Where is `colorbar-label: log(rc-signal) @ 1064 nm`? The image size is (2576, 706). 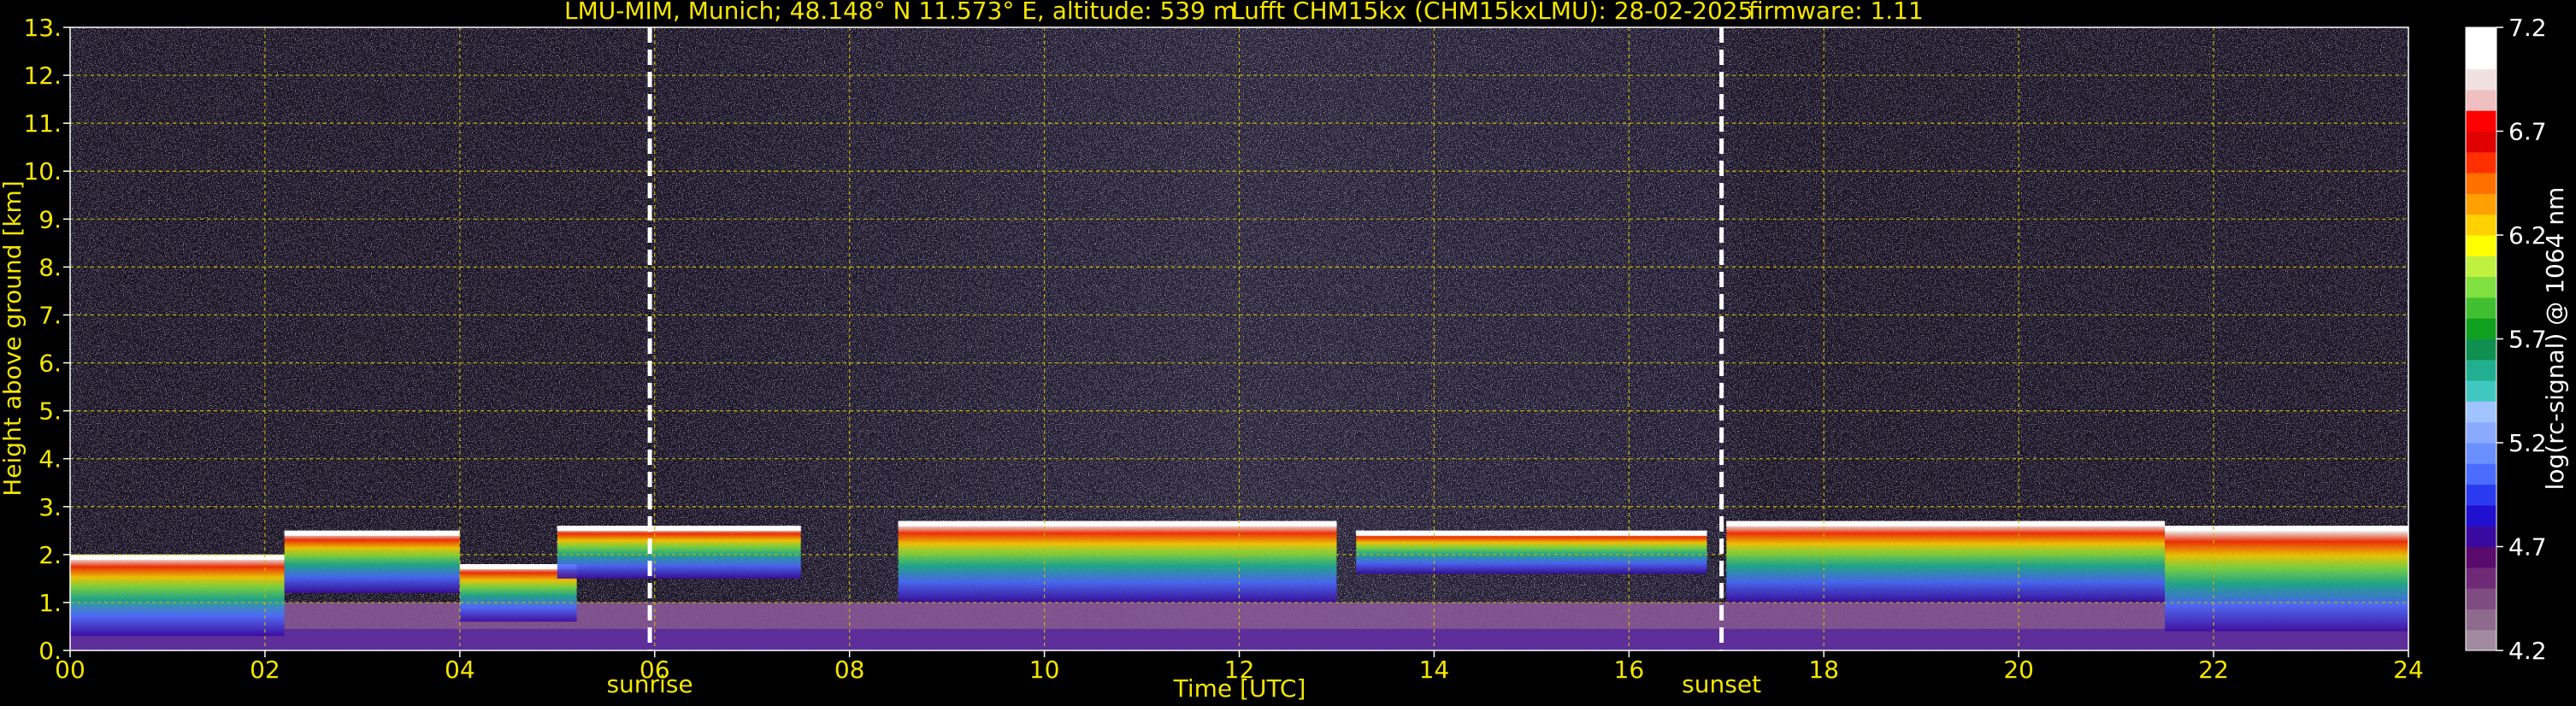
colorbar-label: log(rc-signal) @ 1064 nm is located at coordinates (2555, 339).